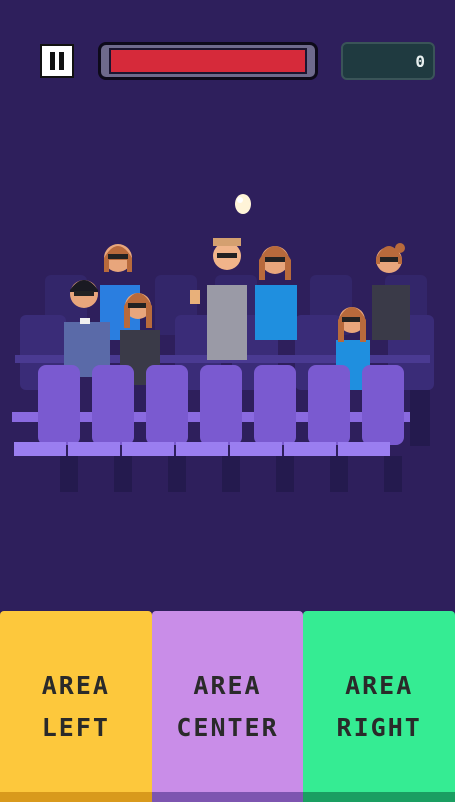  What do you see at coordinates (379, 797) in the screenshot?
I see `area-right-bottom-bar` at bounding box center [379, 797].